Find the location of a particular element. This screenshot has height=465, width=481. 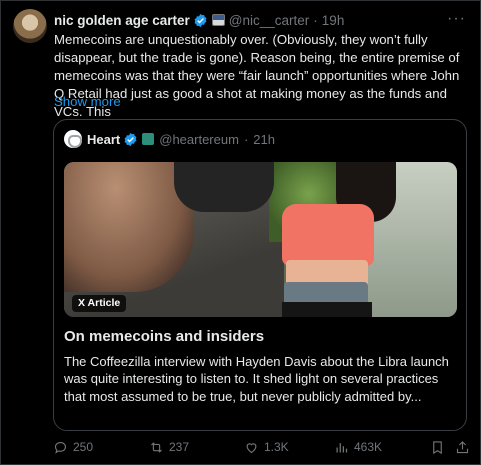

repost-button: 237 is located at coordinates (169, 447).